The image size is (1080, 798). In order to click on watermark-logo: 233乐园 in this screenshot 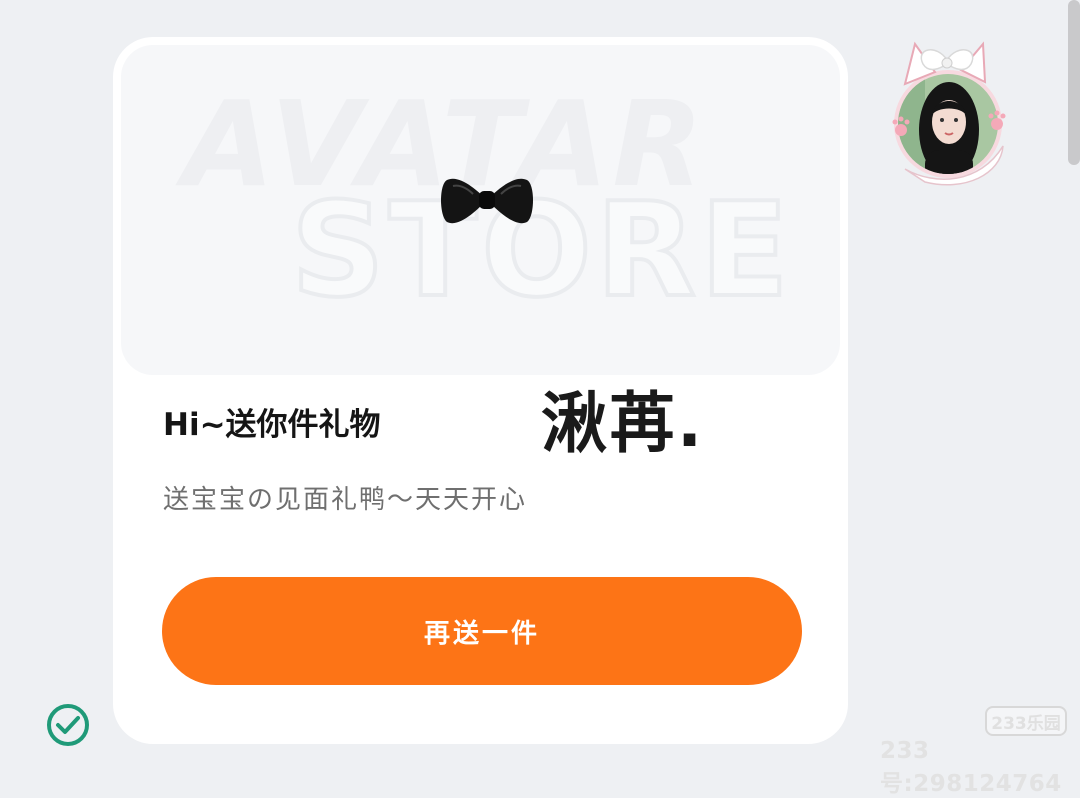, I will do `click(1026, 721)`.